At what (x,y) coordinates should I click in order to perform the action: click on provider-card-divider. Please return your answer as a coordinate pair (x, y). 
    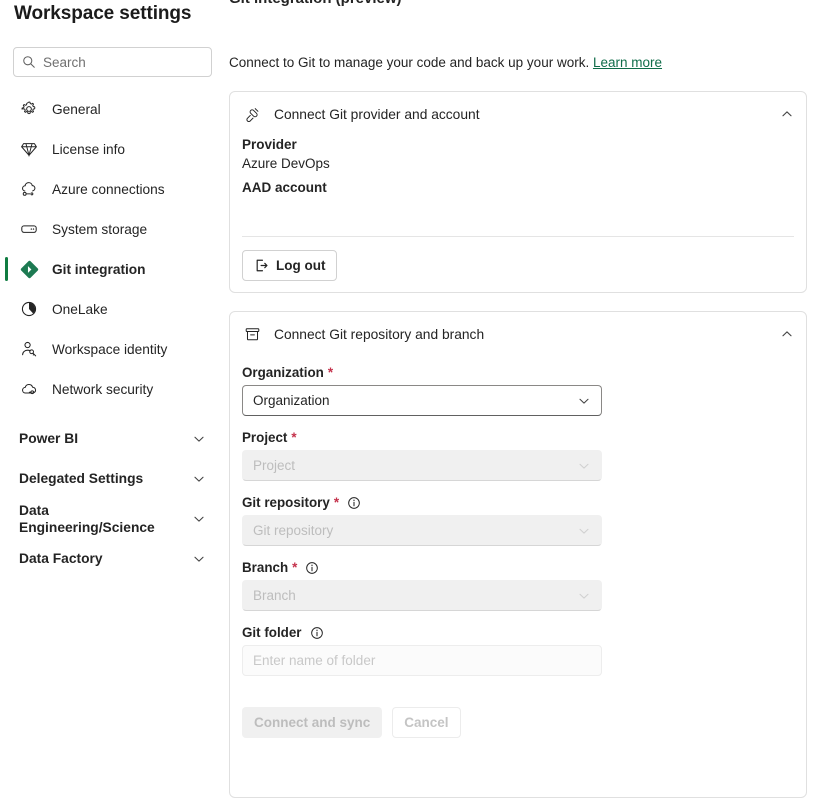
    Looking at the image, I should click on (518, 236).